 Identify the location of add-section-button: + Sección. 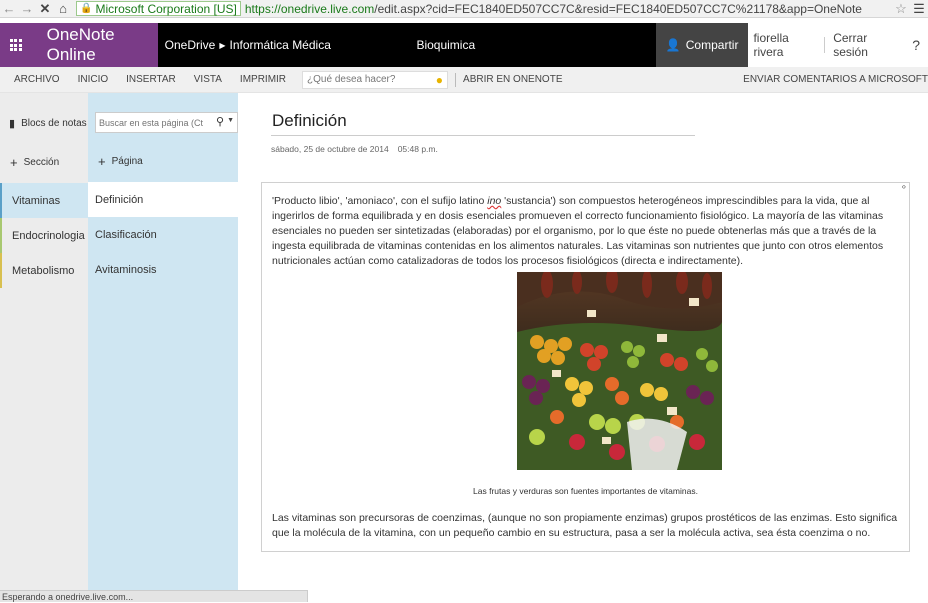
(44, 162).